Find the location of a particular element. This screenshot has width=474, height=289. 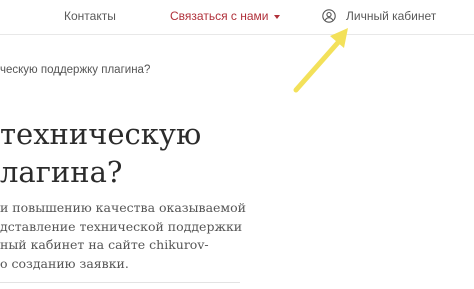

nav-link-cabinet: Личный кабинет is located at coordinates (379, 15).